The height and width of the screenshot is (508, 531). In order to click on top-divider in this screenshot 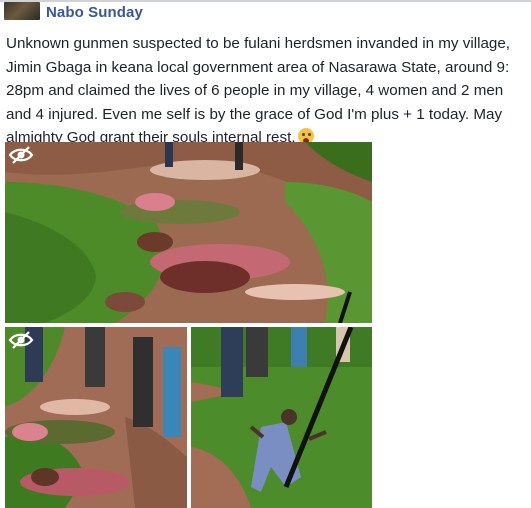, I will do `click(265, 1)`.